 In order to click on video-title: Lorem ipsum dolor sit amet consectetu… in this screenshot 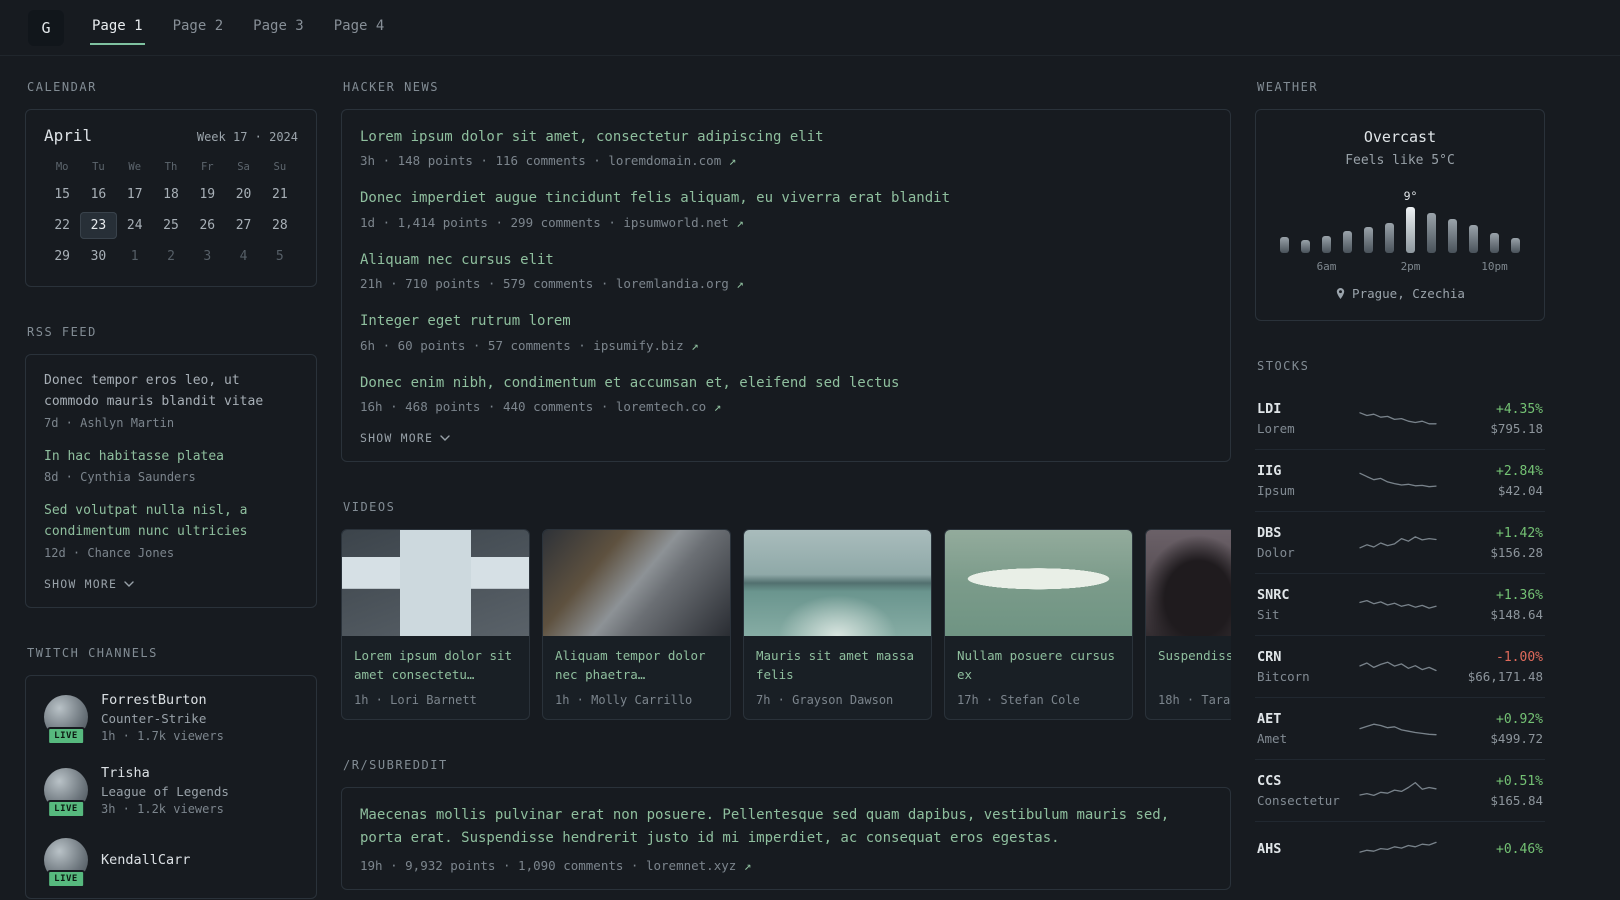, I will do `click(435, 665)`.